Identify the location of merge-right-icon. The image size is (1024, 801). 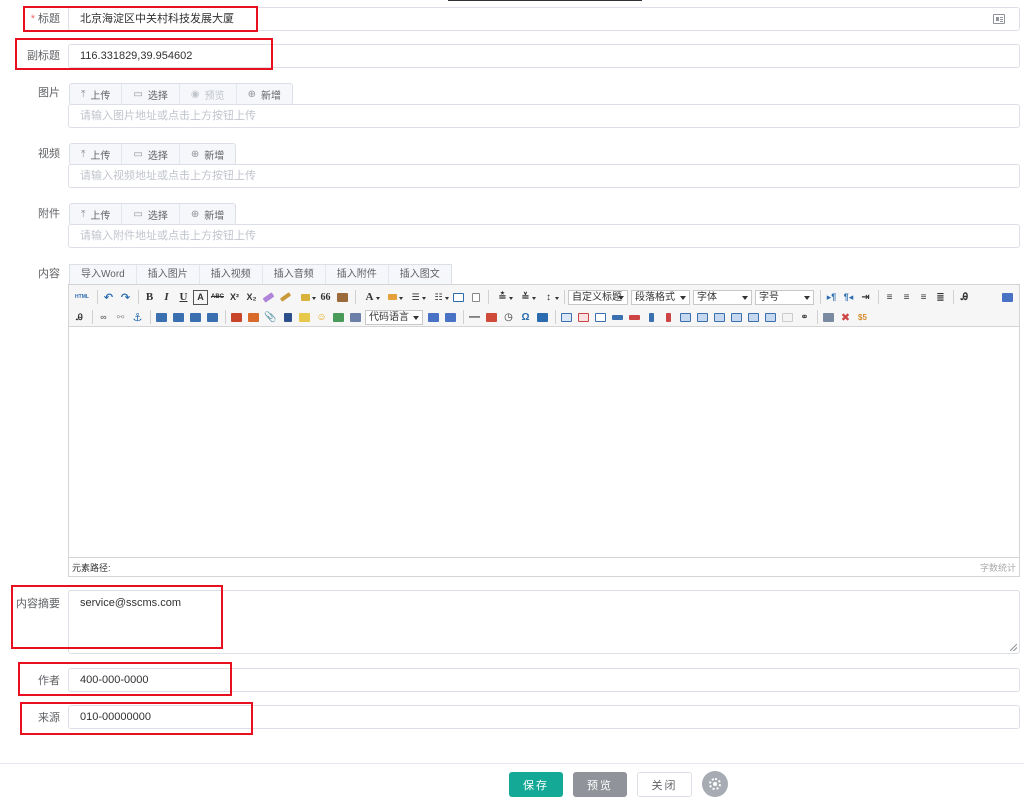
(702, 317).